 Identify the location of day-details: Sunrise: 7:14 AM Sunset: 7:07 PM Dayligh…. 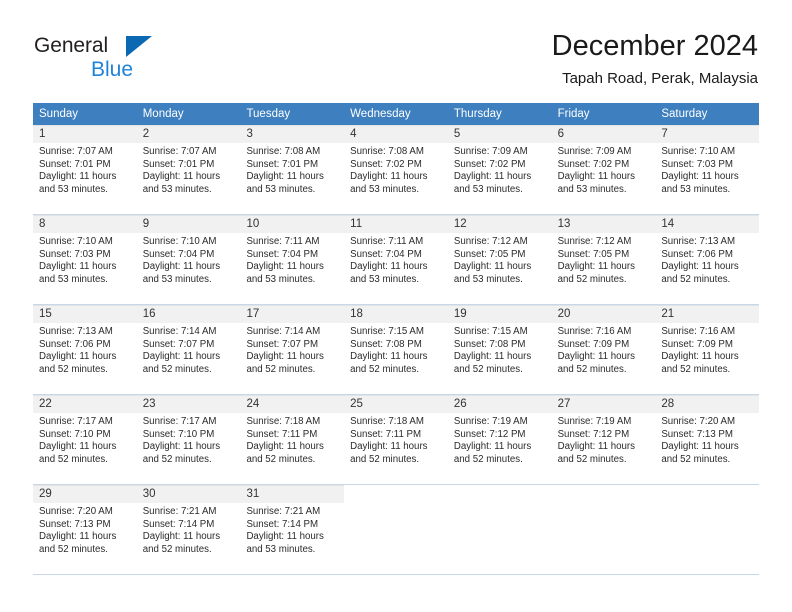
(189, 349).